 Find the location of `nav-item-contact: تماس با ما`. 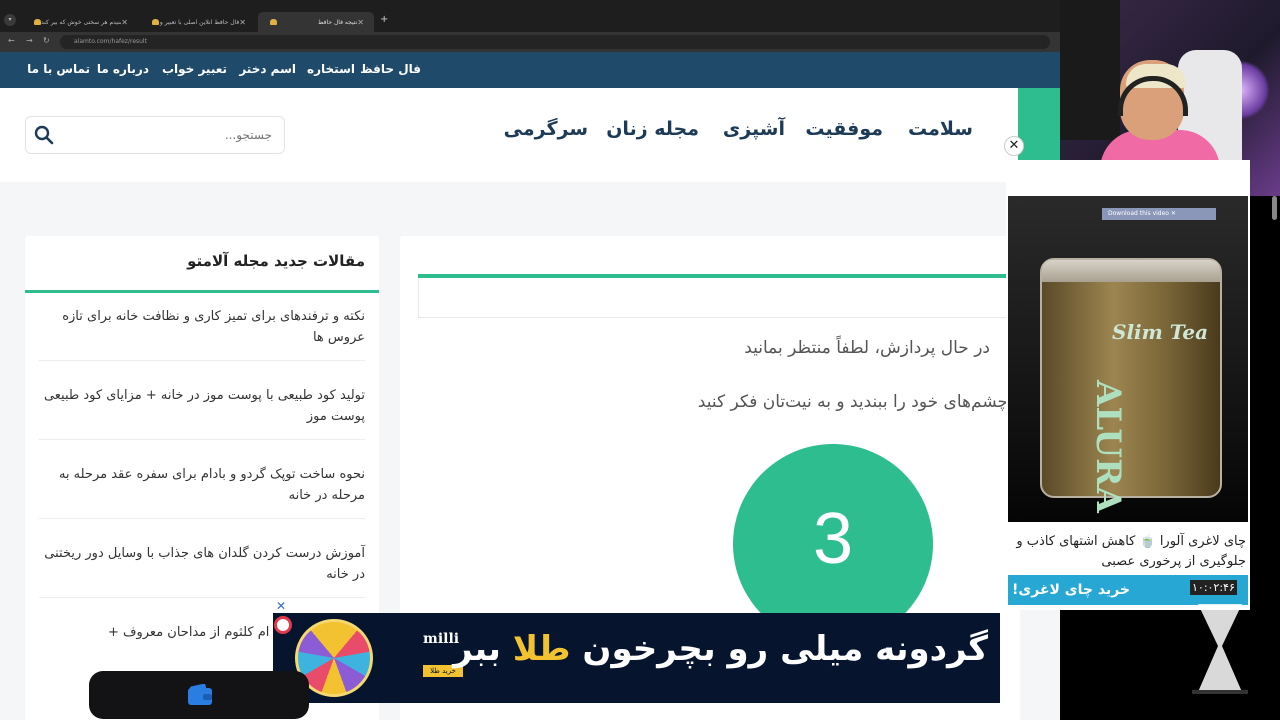

nav-item-contact: تماس با ما is located at coordinates (58, 70).